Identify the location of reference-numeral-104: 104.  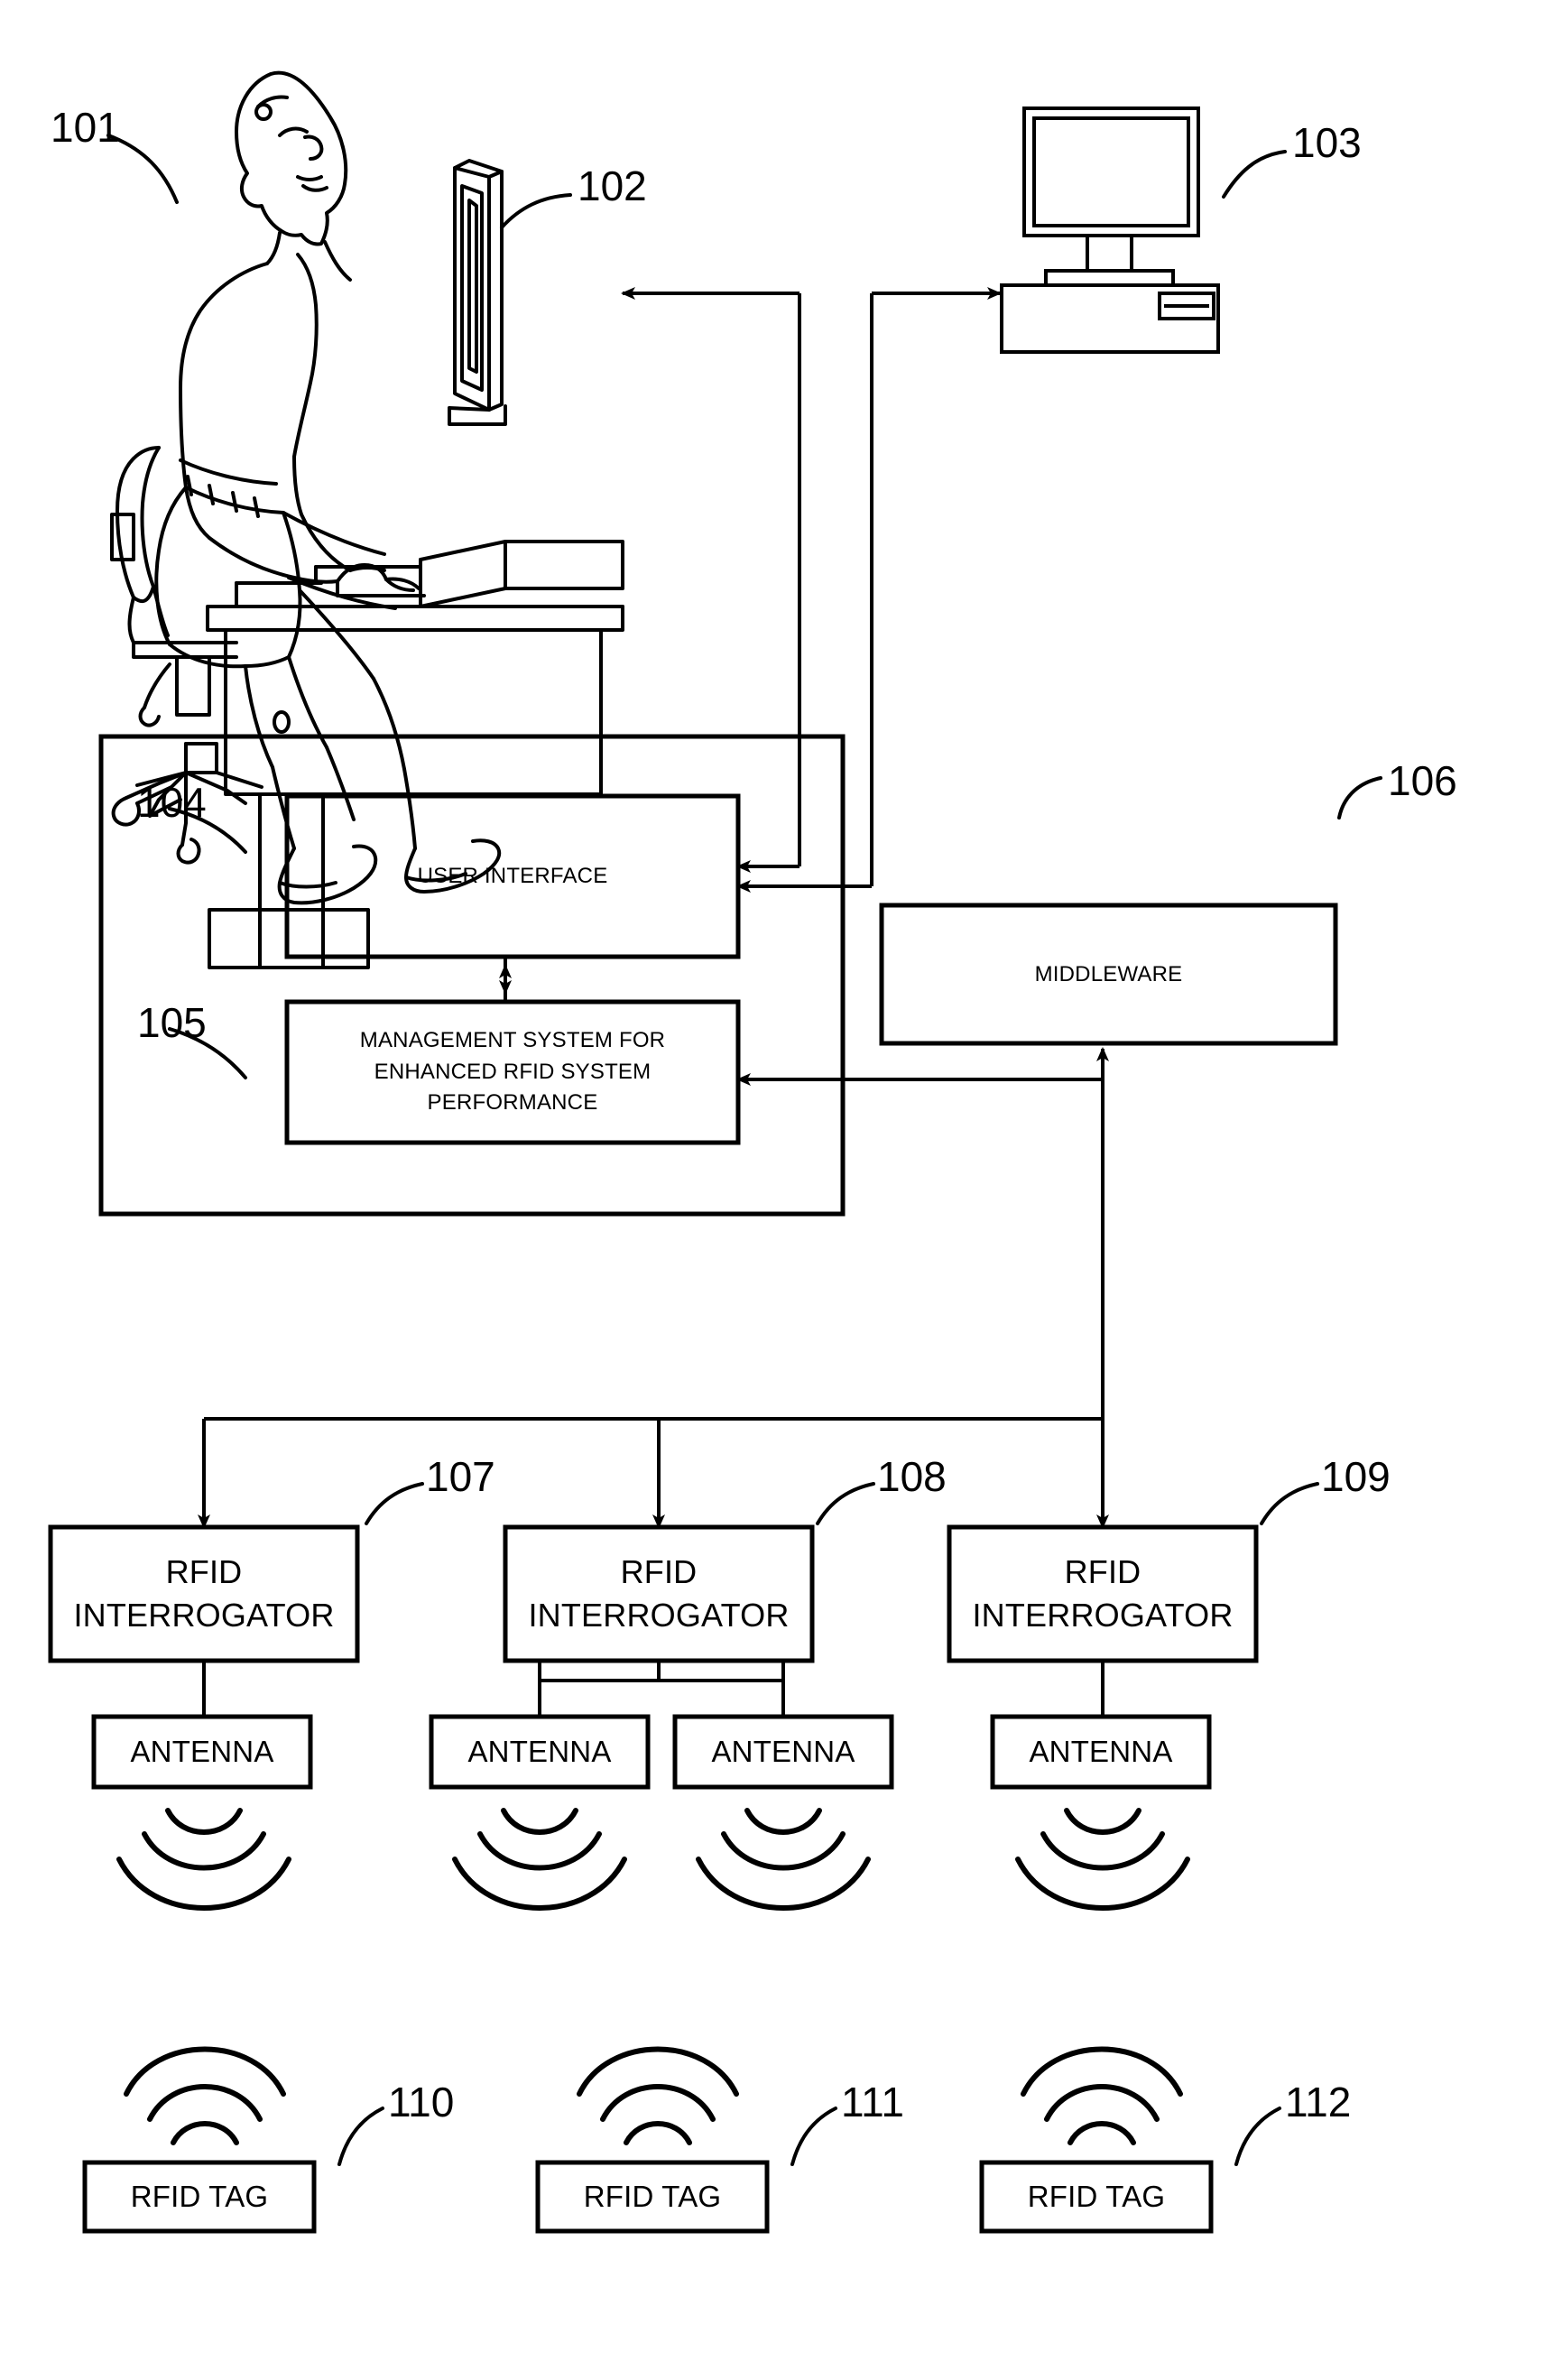
(172, 803).